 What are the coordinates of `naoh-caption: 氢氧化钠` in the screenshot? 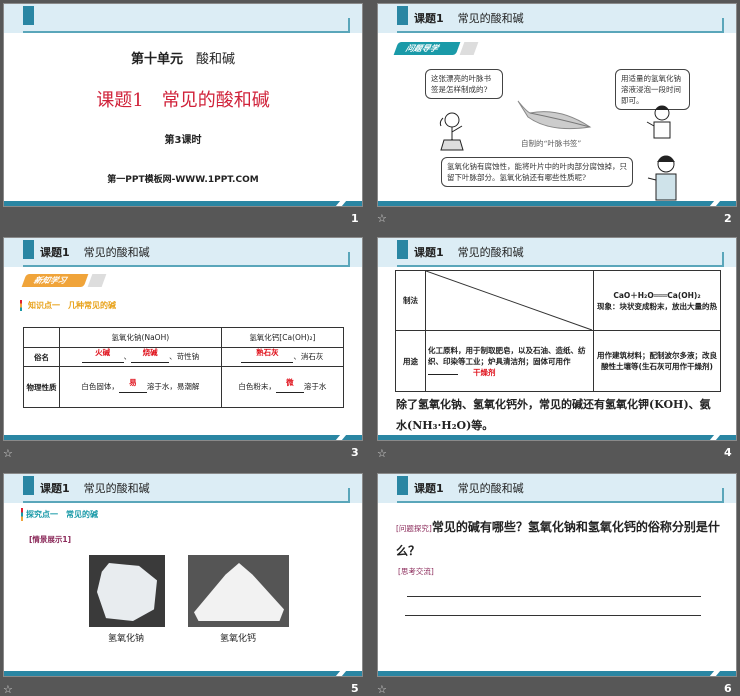 It's located at (126, 639).